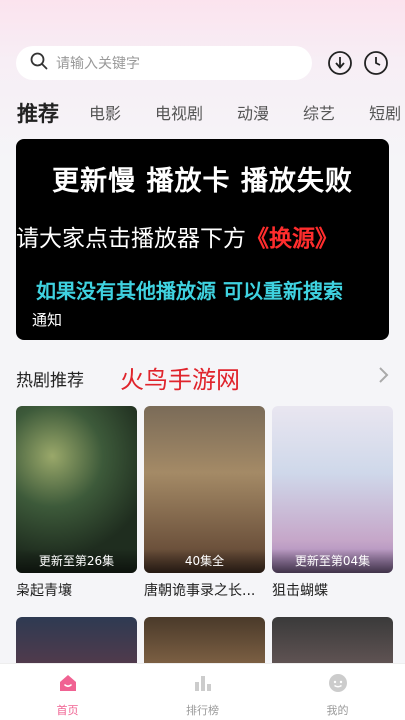 This screenshot has width=405, height=720. I want to click on poster-image: 更新至第04集, so click(332, 489).